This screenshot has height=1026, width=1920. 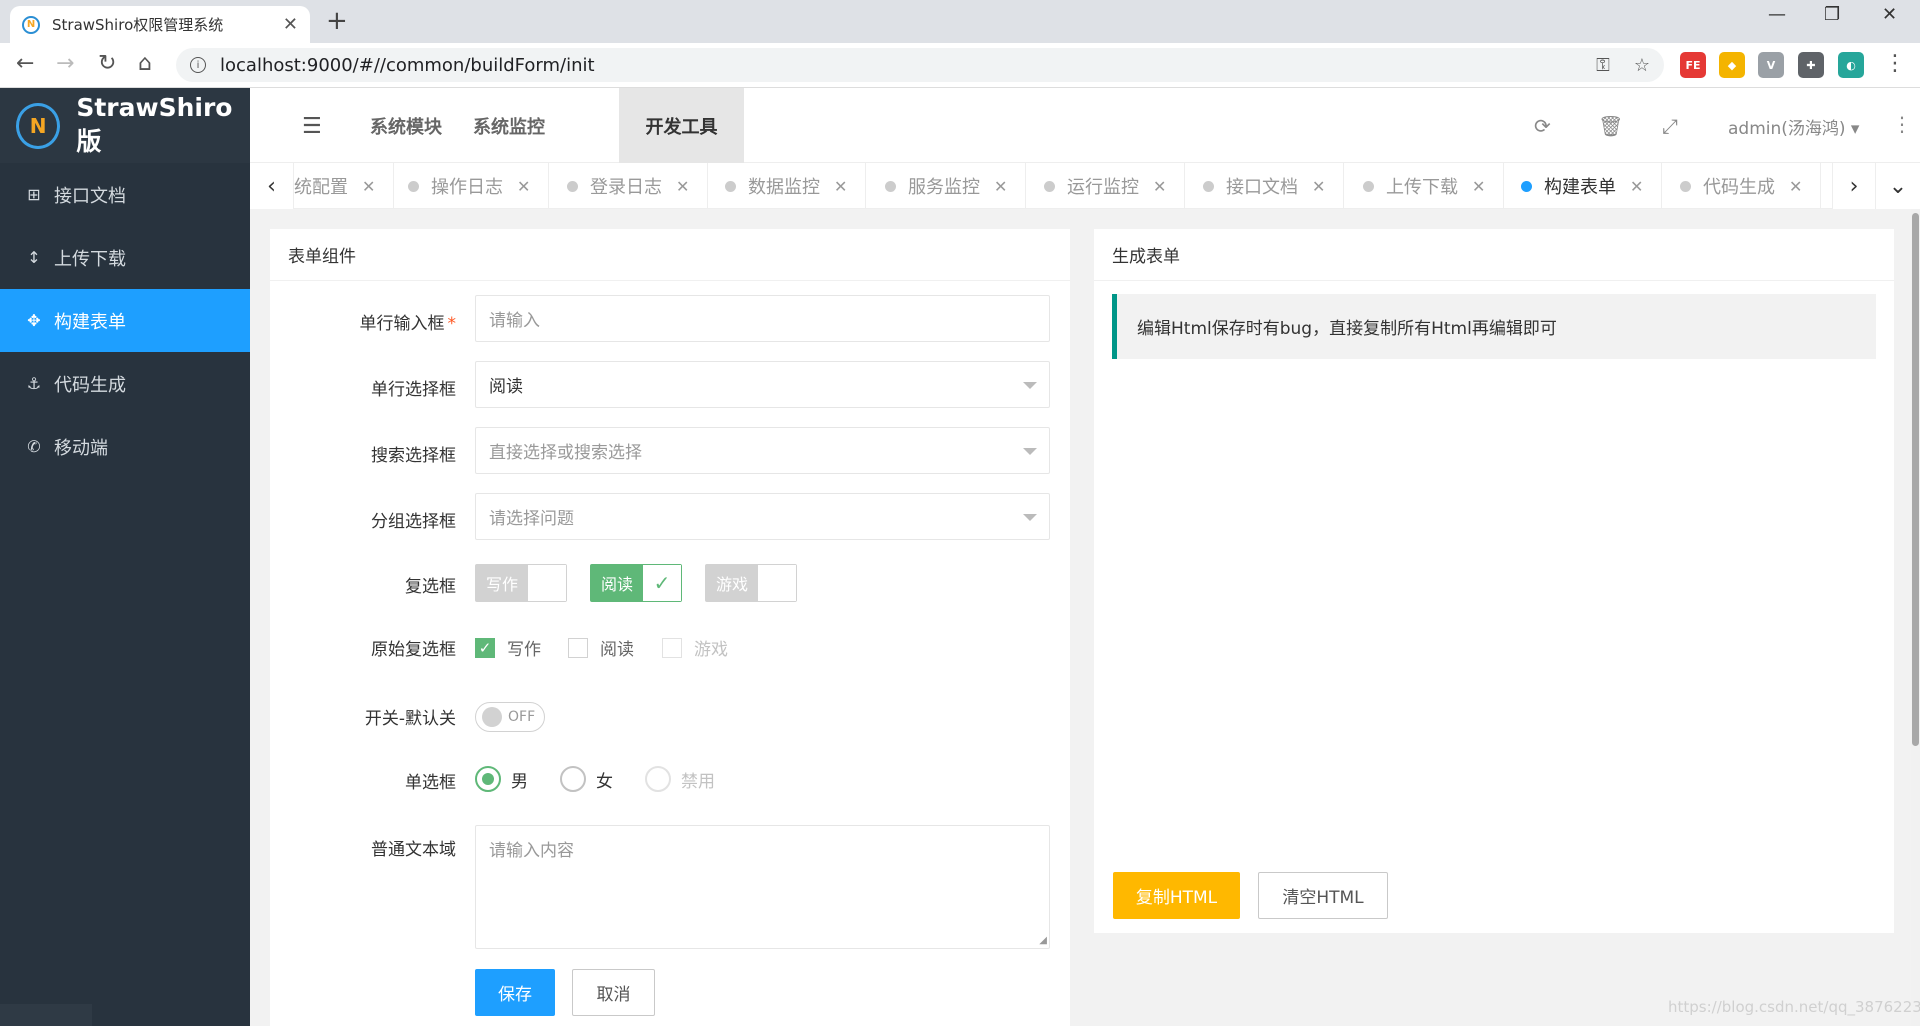 I want to click on scrollbar-thumb, so click(x=1915, y=479).